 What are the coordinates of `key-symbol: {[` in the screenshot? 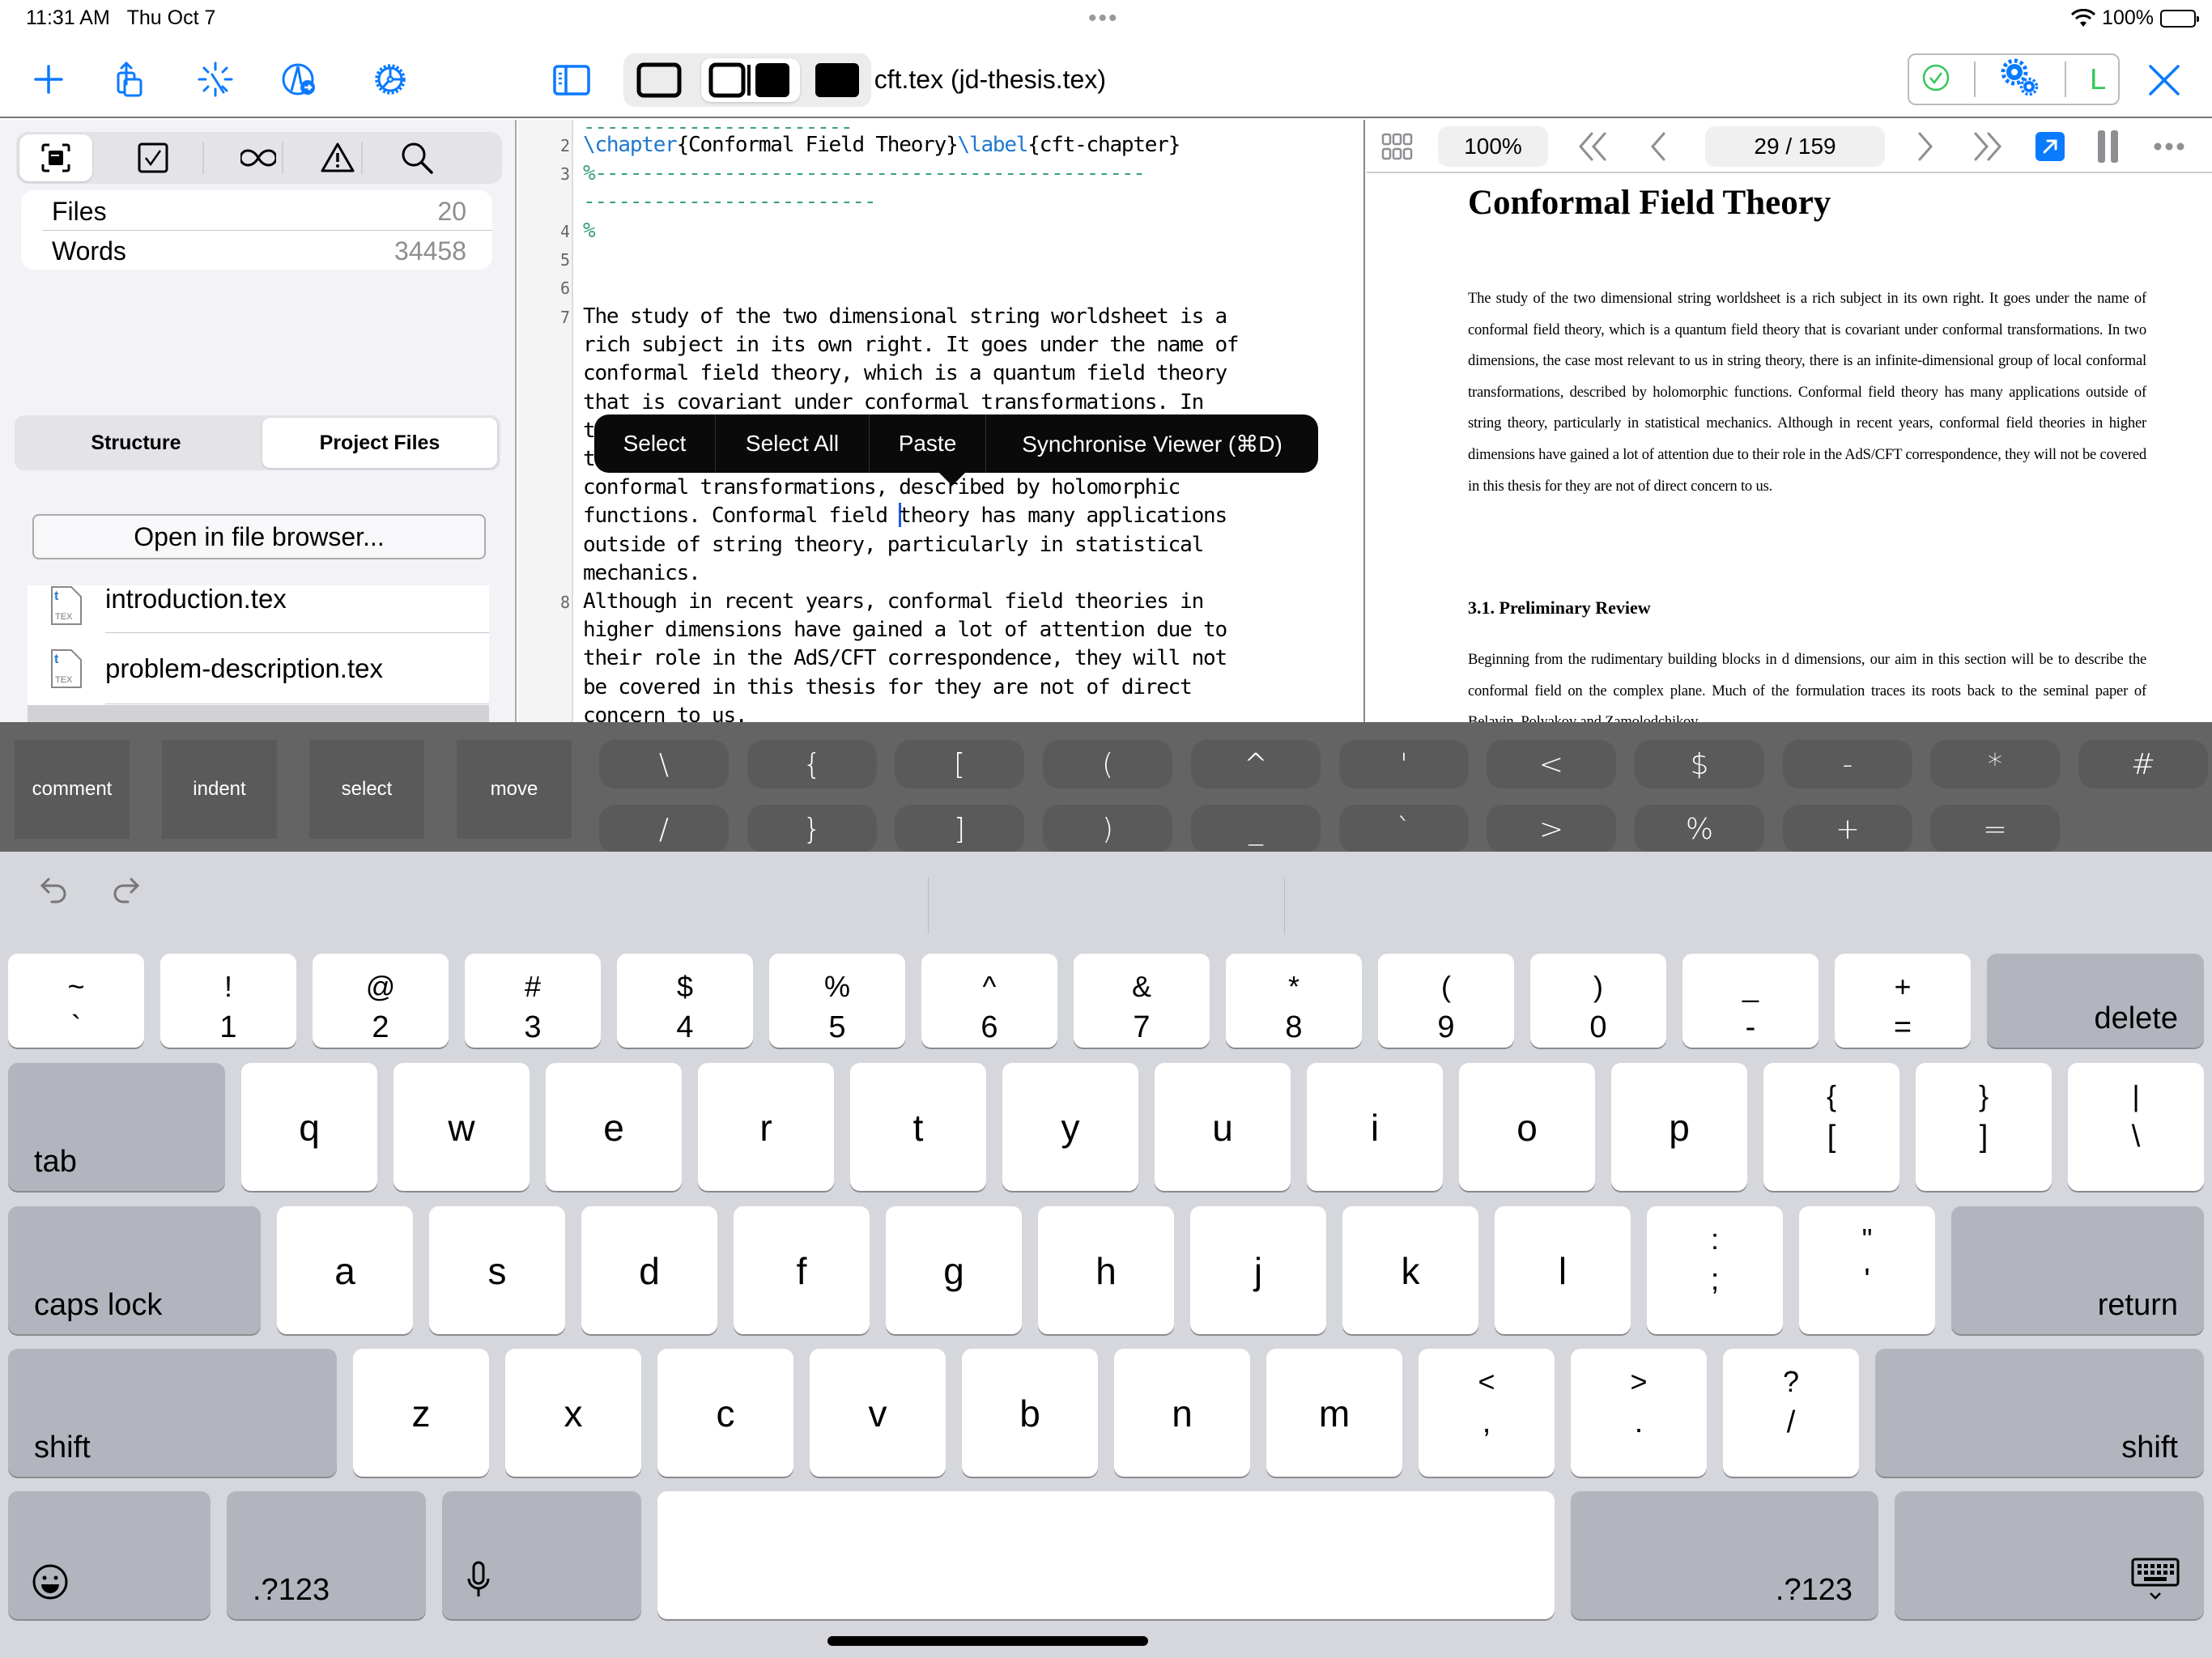 It's located at (1831, 1127).